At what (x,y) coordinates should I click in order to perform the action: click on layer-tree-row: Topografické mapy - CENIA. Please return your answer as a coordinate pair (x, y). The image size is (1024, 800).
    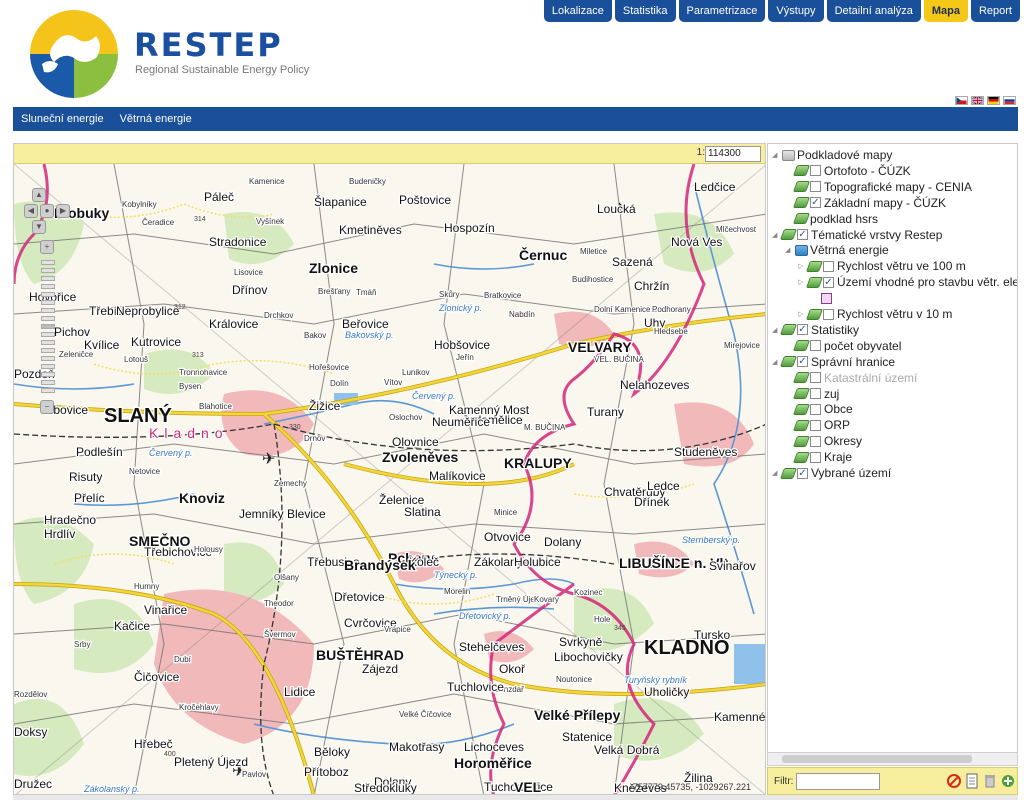
    Looking at the image, I should click on (878, 187).